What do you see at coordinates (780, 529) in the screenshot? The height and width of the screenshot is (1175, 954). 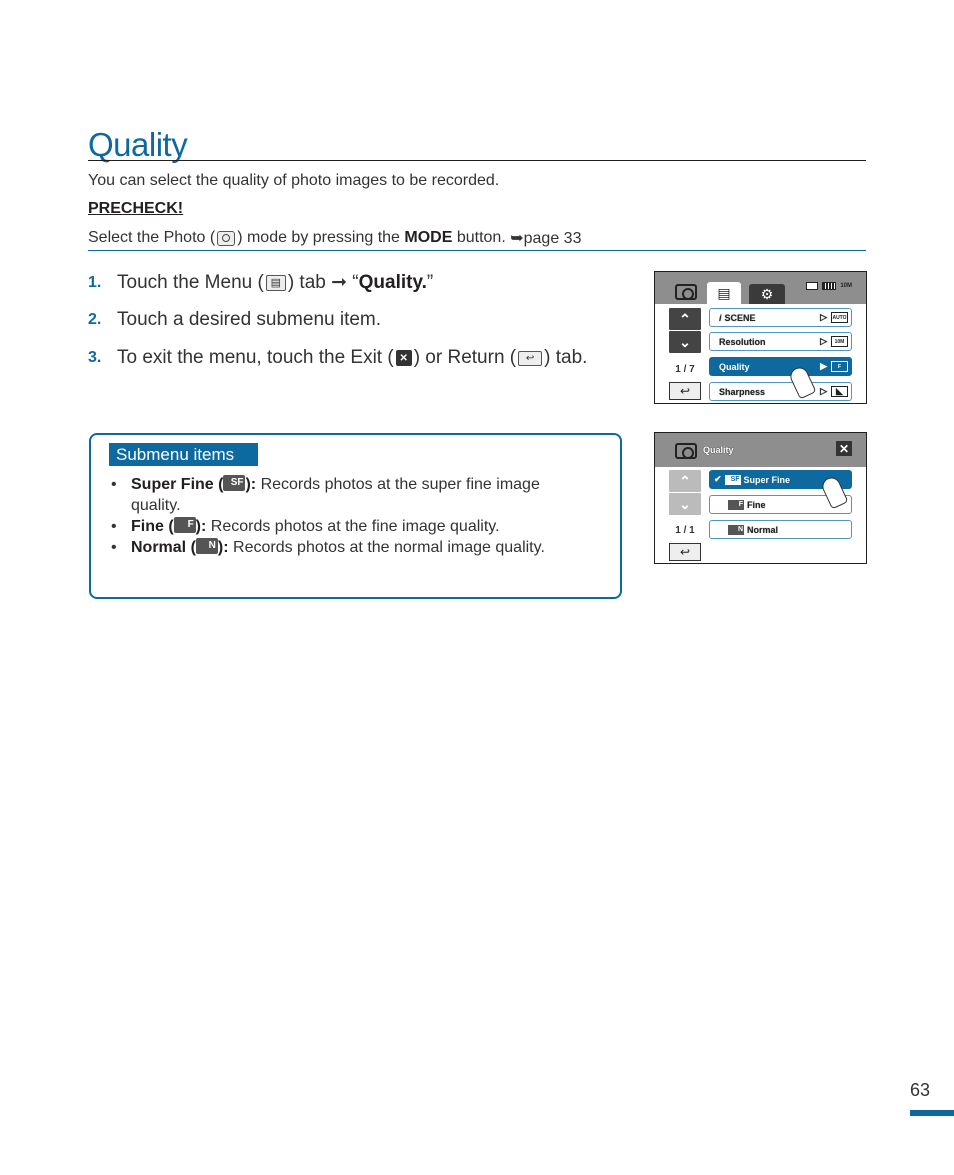 I see `submenu-item-normal: N Normal` at bounding box center [780, 529].